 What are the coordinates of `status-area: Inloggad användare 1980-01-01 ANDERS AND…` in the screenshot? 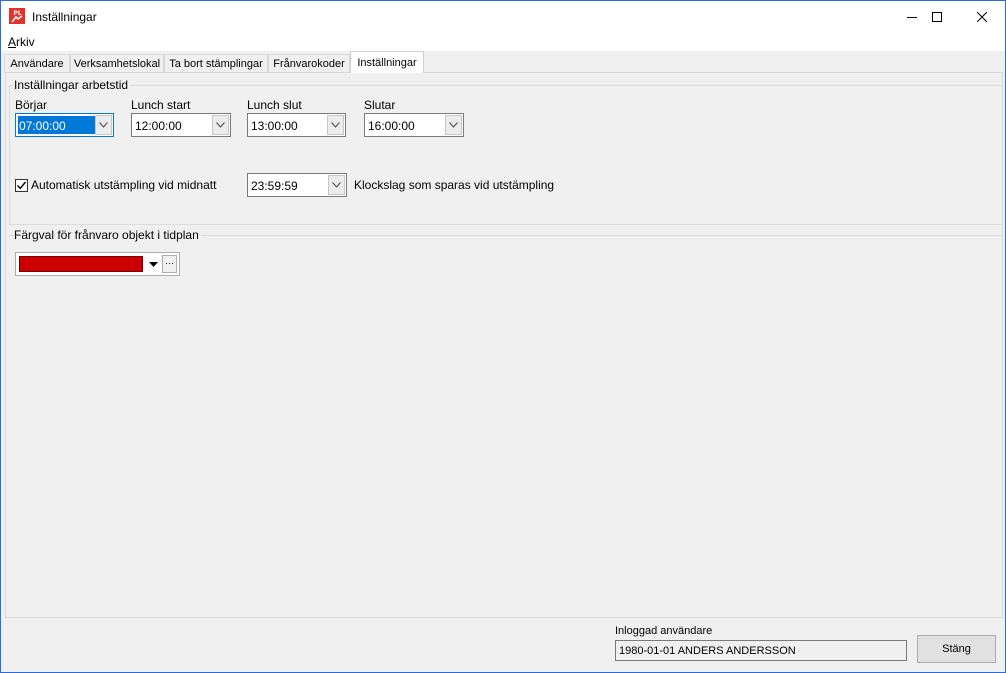 It's located at (504, 646).